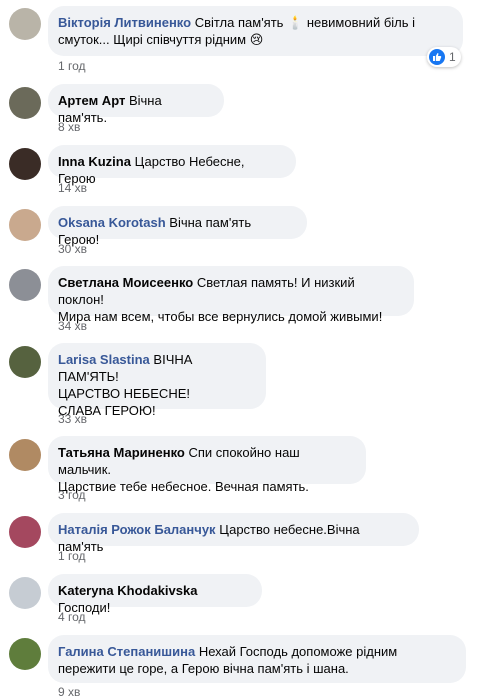 Image resolution: width=484 pixels, height=699 pixels. I want to click on author-name: Вікторія Литвиненко, so click(124, 22).